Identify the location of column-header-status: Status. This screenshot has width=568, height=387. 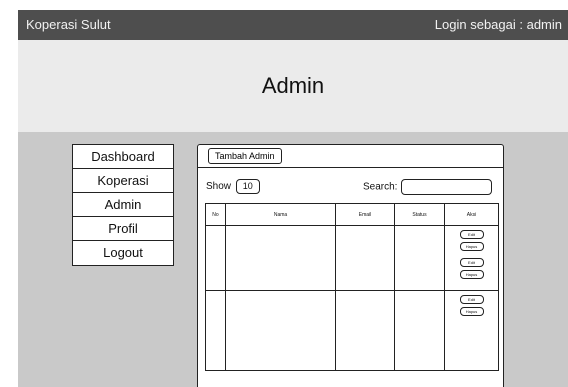
(419, 214).